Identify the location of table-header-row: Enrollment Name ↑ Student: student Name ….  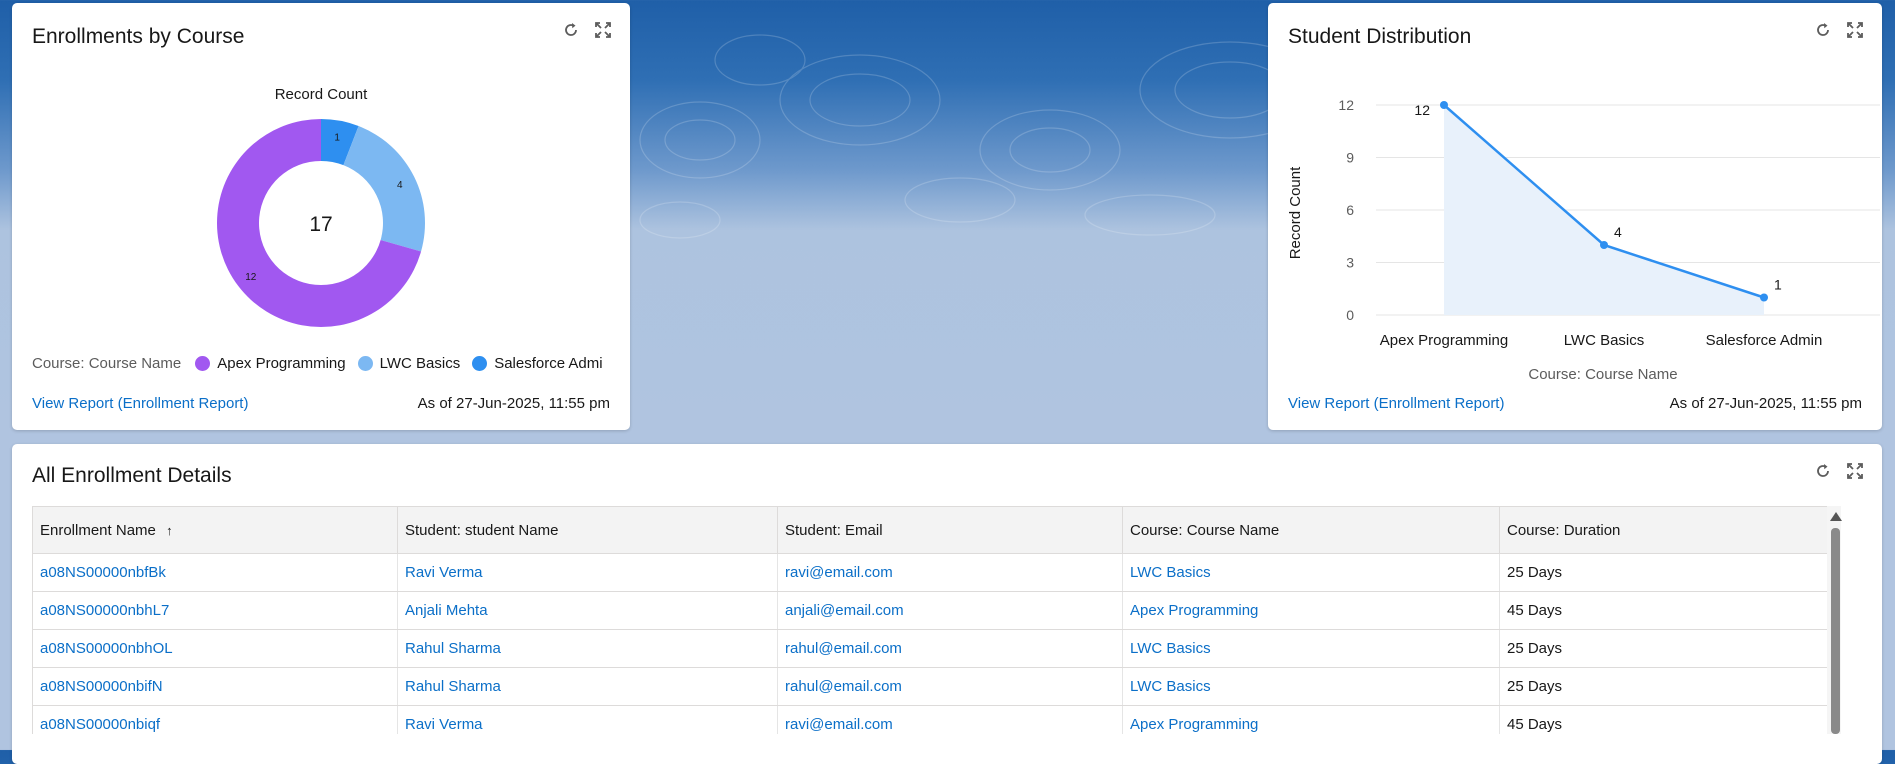
(935, 530).